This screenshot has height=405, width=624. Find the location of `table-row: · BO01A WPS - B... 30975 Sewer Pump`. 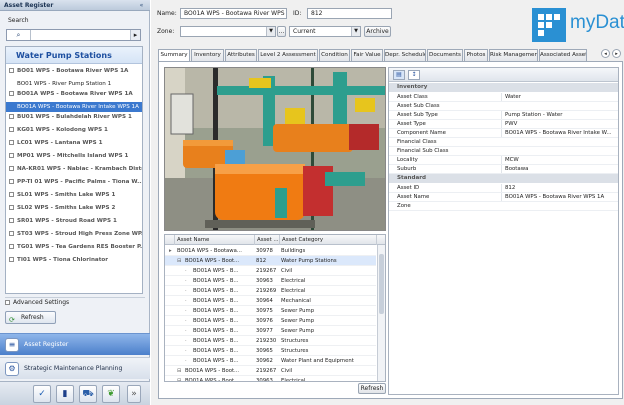

table-row: · BO01A WPS - B... 30975 Sewer Pump is located at coordinates (270, 311).